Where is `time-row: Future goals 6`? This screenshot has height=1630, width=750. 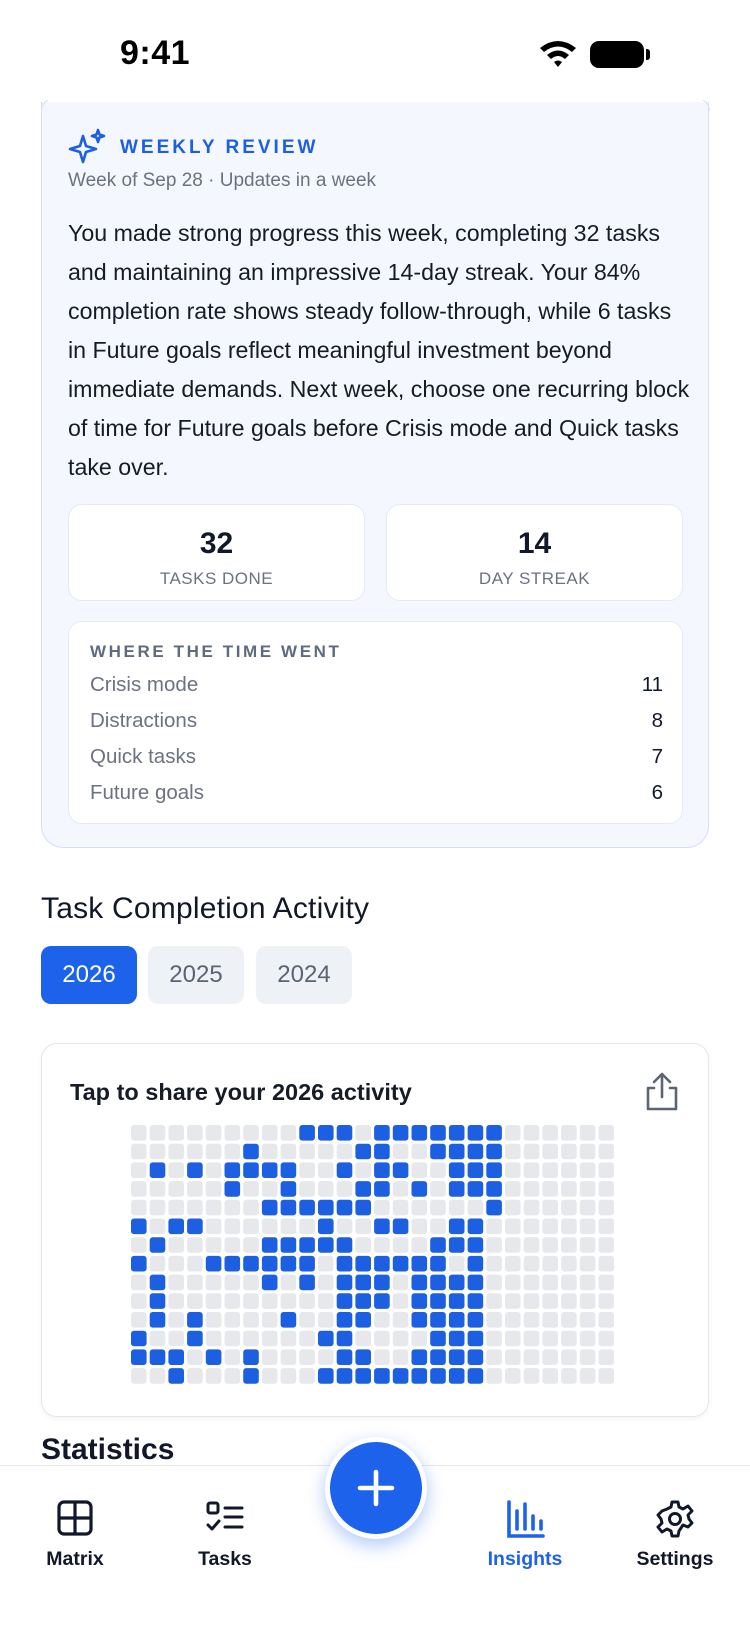 time-row: Future goals 6 is located at coordinates (376, 796).